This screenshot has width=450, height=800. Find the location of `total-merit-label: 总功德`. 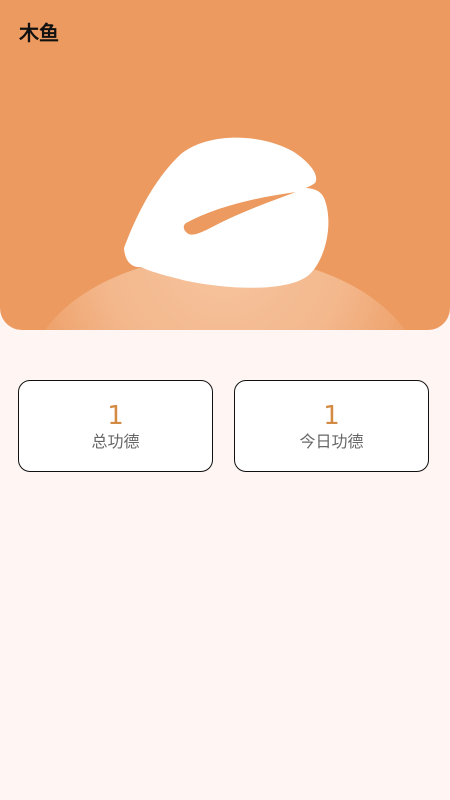

total-merit-label: 总功德 is located at coordinates (115, 441).